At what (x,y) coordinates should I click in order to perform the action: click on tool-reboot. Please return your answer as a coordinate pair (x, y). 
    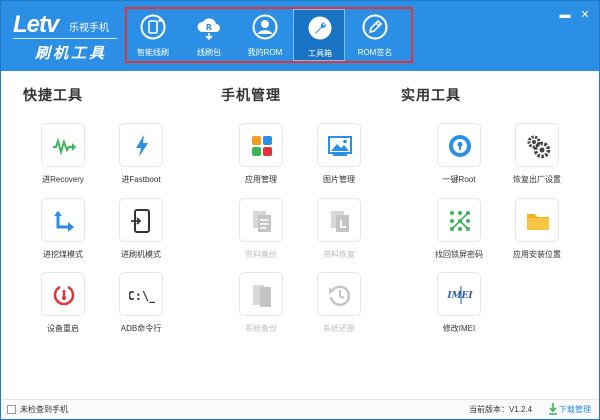
    Looking at the image, I should click on (63, 294).